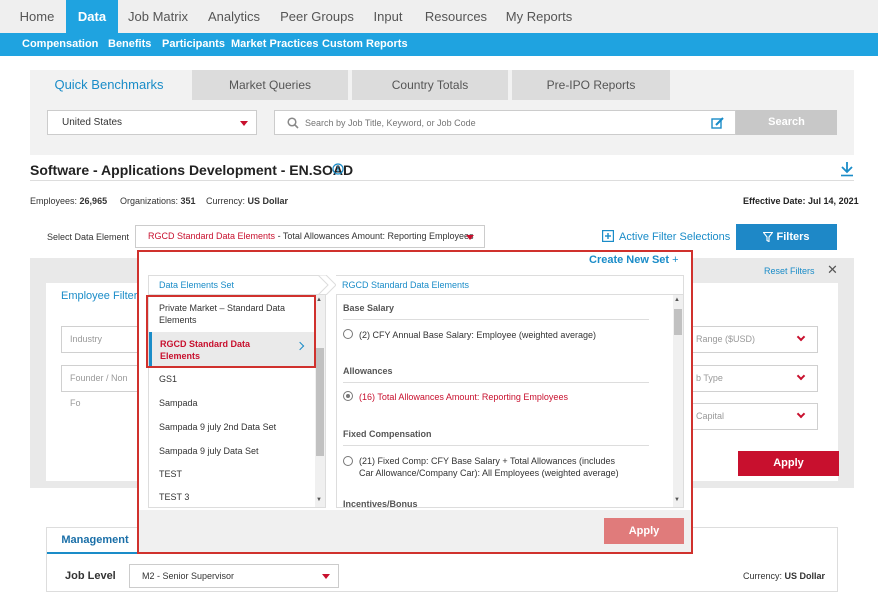 This screenshot has width=878, height=592. What do you see at coordinates (784, 576) in the screenshot?
I see `bottom-currency: Currency: US Dollar` at bounding box center [784, 576].